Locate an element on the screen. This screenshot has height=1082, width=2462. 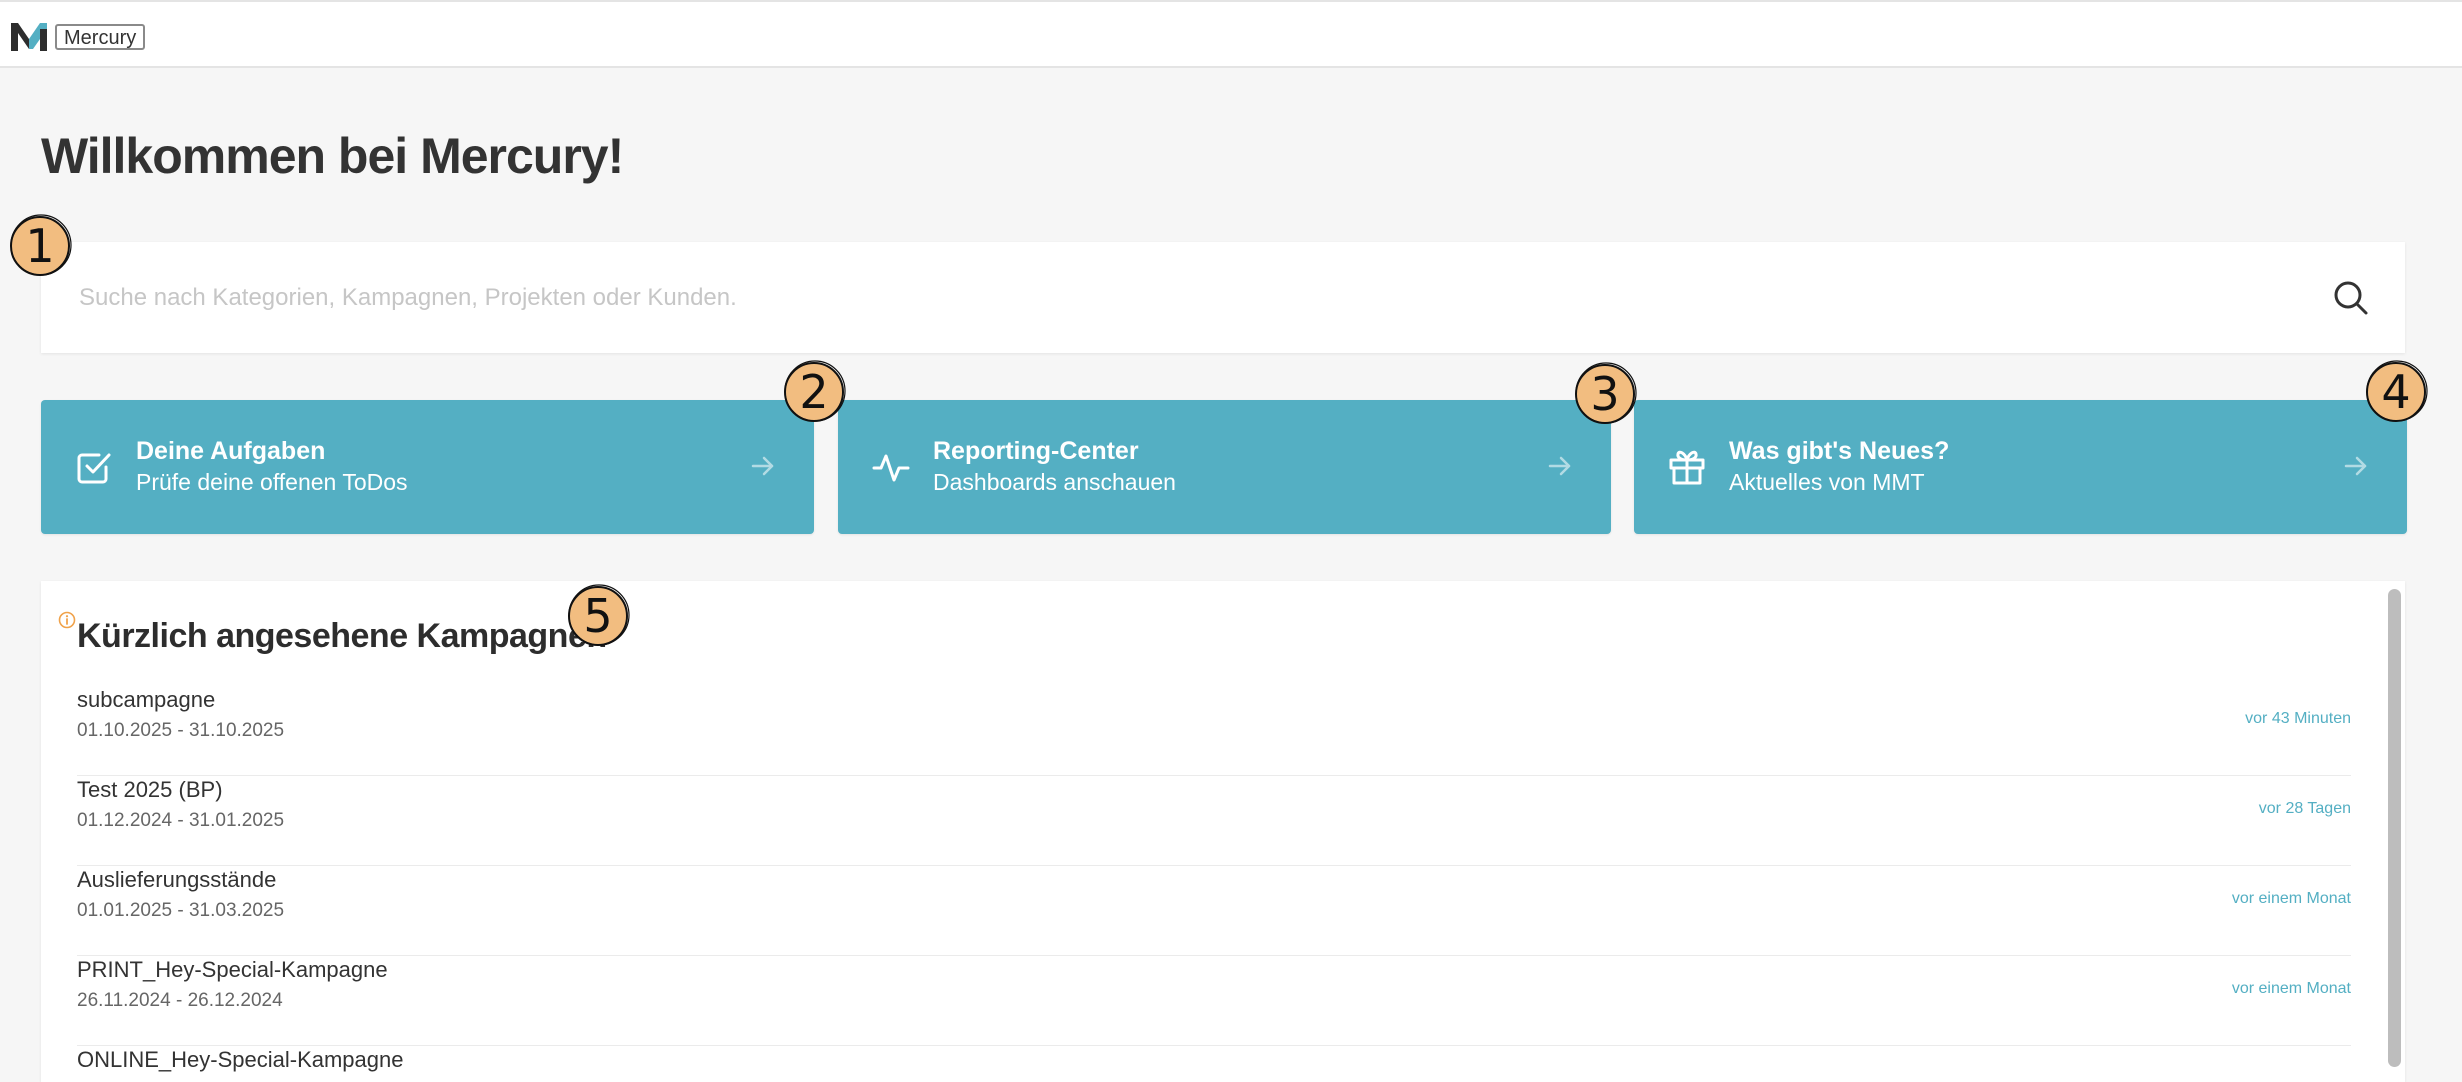
top-bar: Mercury is located at coordinates (1231, 34).